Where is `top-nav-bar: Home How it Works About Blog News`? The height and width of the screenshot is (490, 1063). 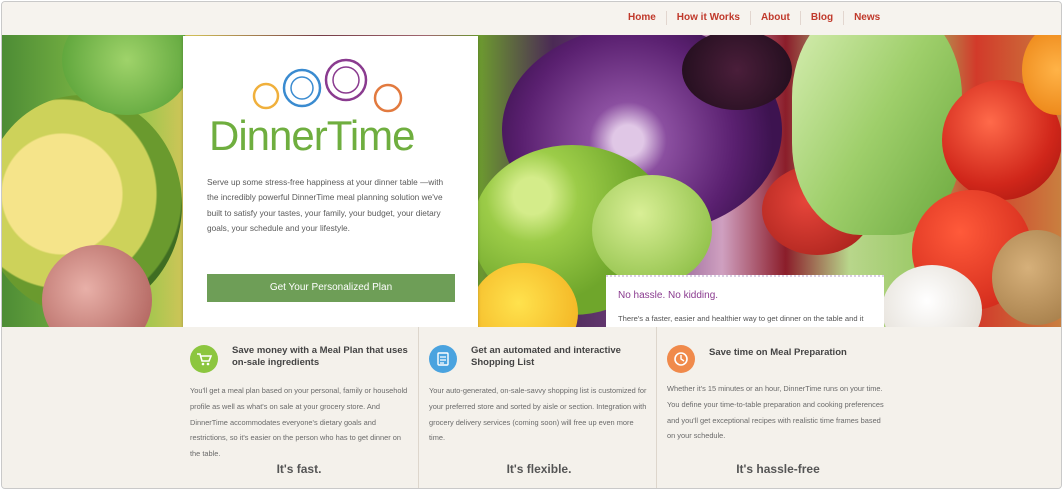
top-nav-bar: Home How it Works About Blog News is located at coordinates (531, 18).